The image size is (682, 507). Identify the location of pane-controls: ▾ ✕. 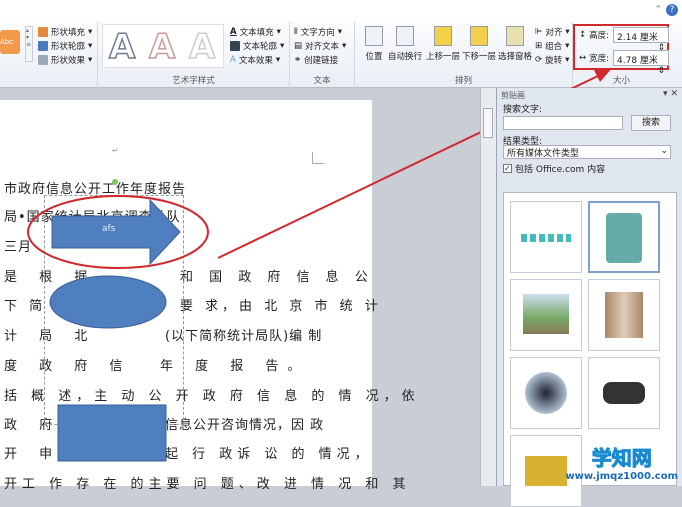
(670, 94).